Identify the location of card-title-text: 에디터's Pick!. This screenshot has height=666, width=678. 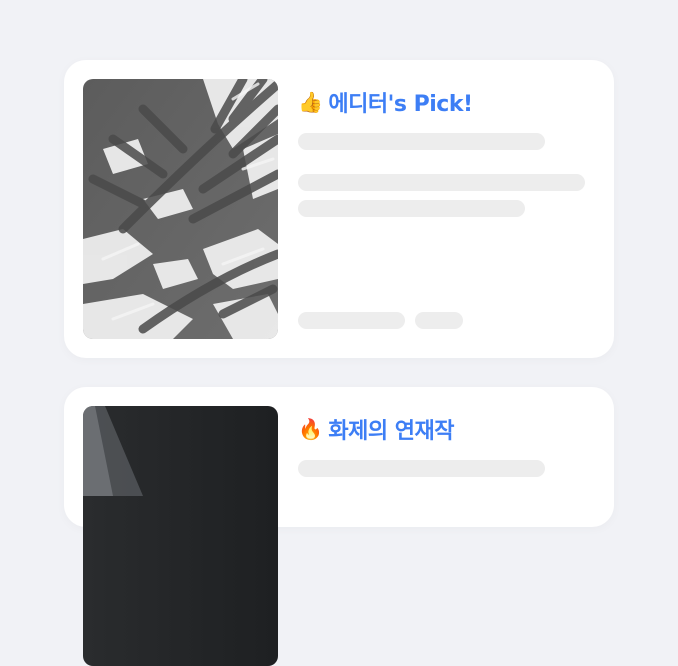
(400, 102).